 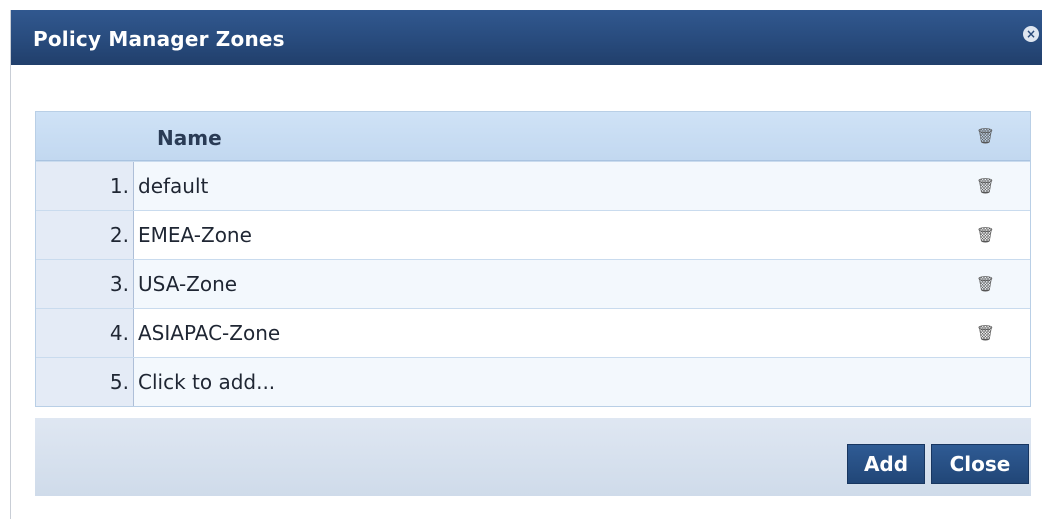 What do you see at coordinates (533, 457) in the screenshot?
I see `dialog-footer: Add Close` at bounding box center [533, 457].